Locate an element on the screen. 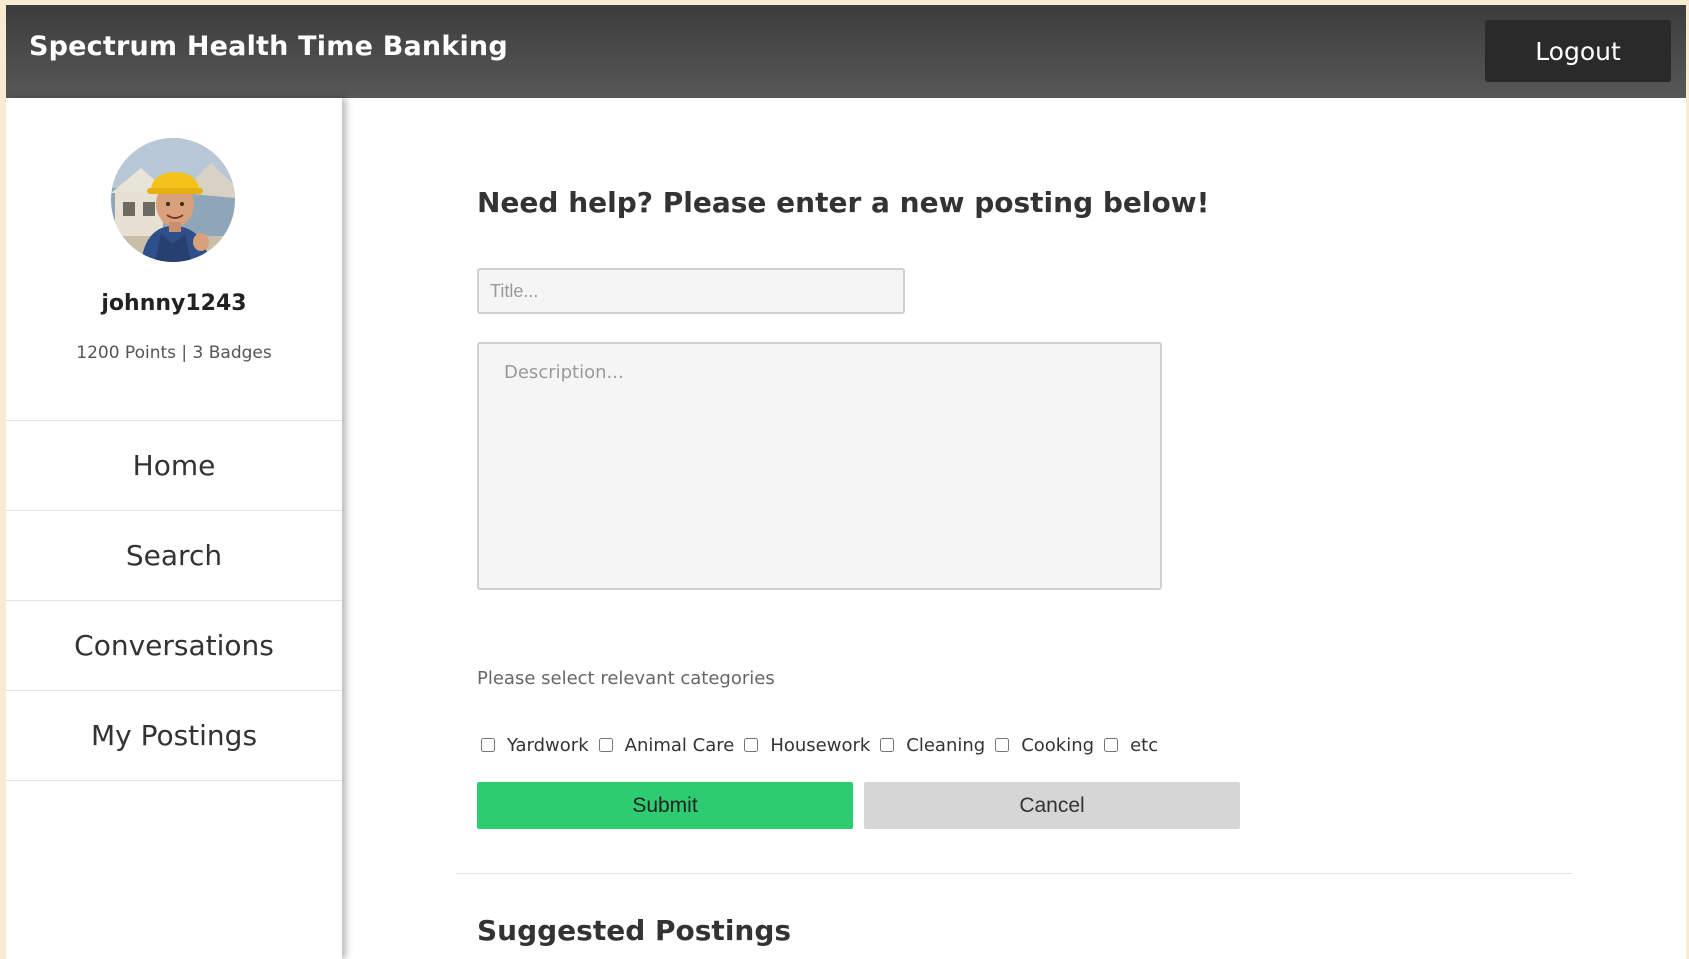 The width and height of the screenshot is (1689, 959). category-yardwork: Yardwork is located at coordinates (535, 745).